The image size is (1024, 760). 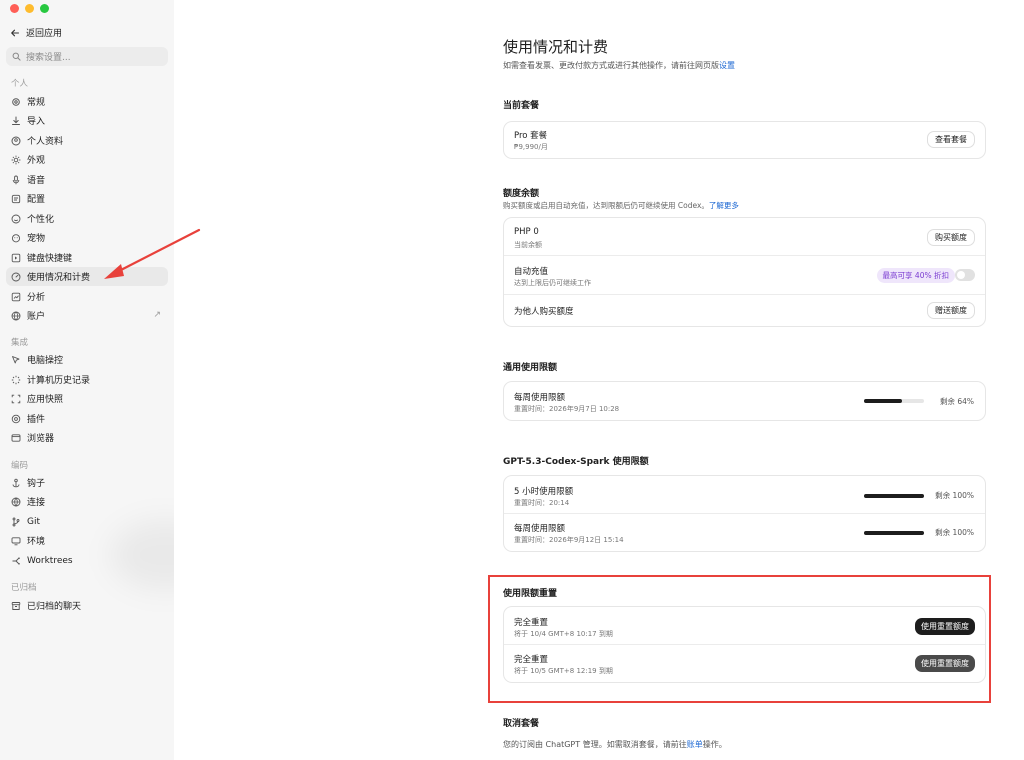 I want to click on buy-credits-button: 购买额度, so click(x=951, y=237).